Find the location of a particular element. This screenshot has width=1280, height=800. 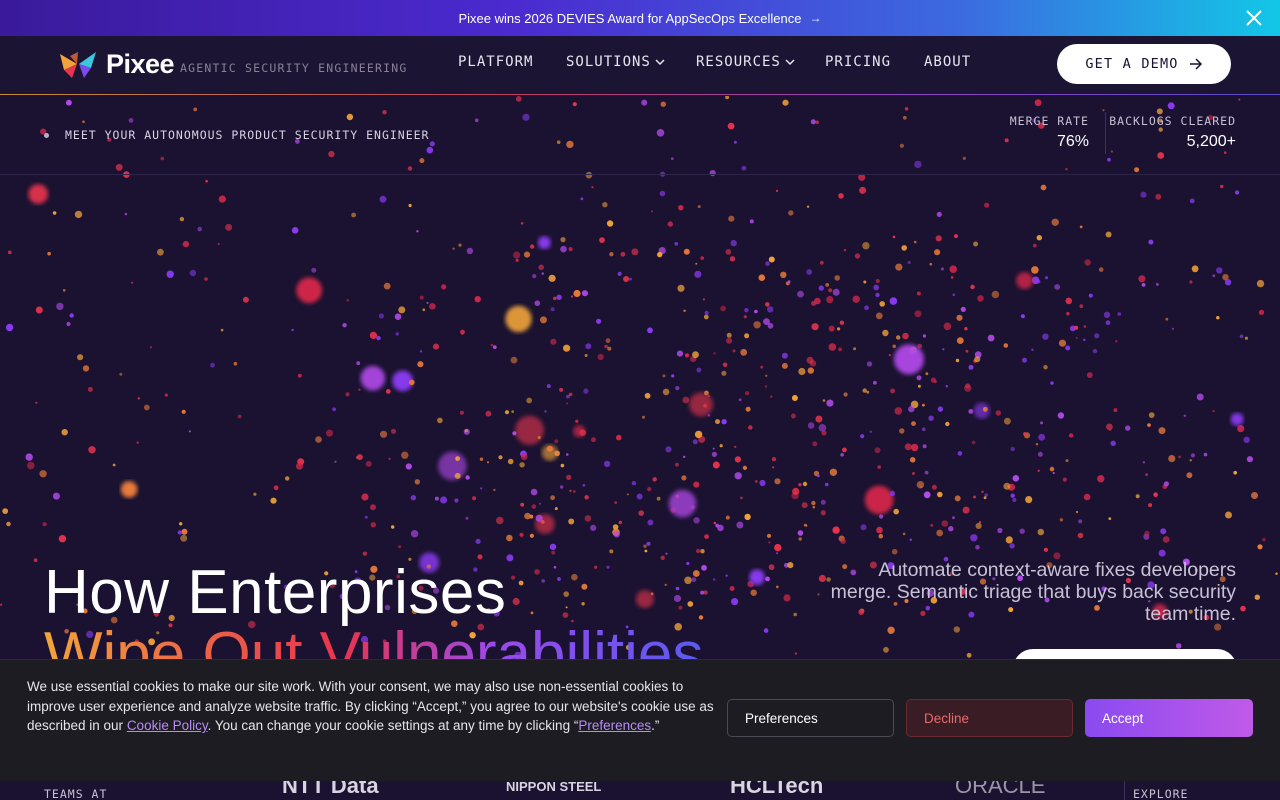

preferences-button: Preferences is located at coordinates (810, 718).